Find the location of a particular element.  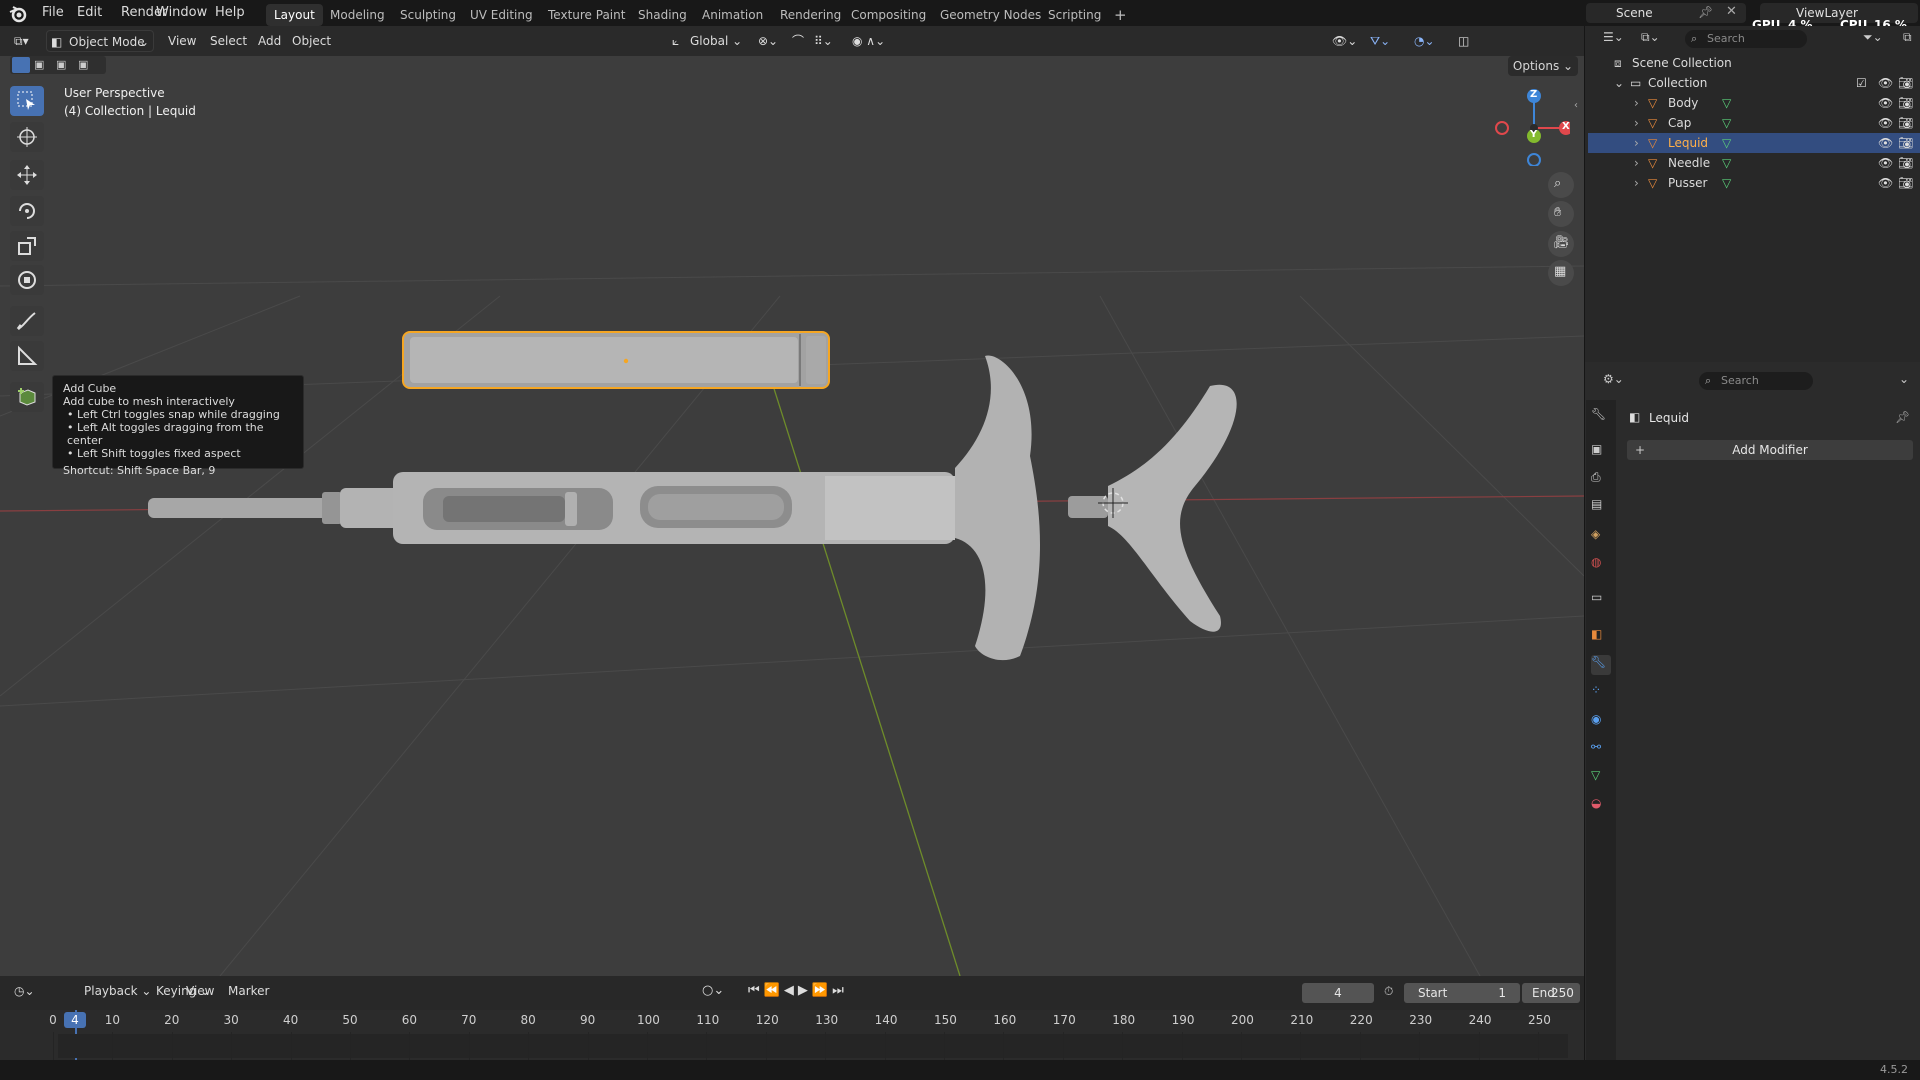

tab-texture-paint: Texture Paint is located at coordinates (586, 15).